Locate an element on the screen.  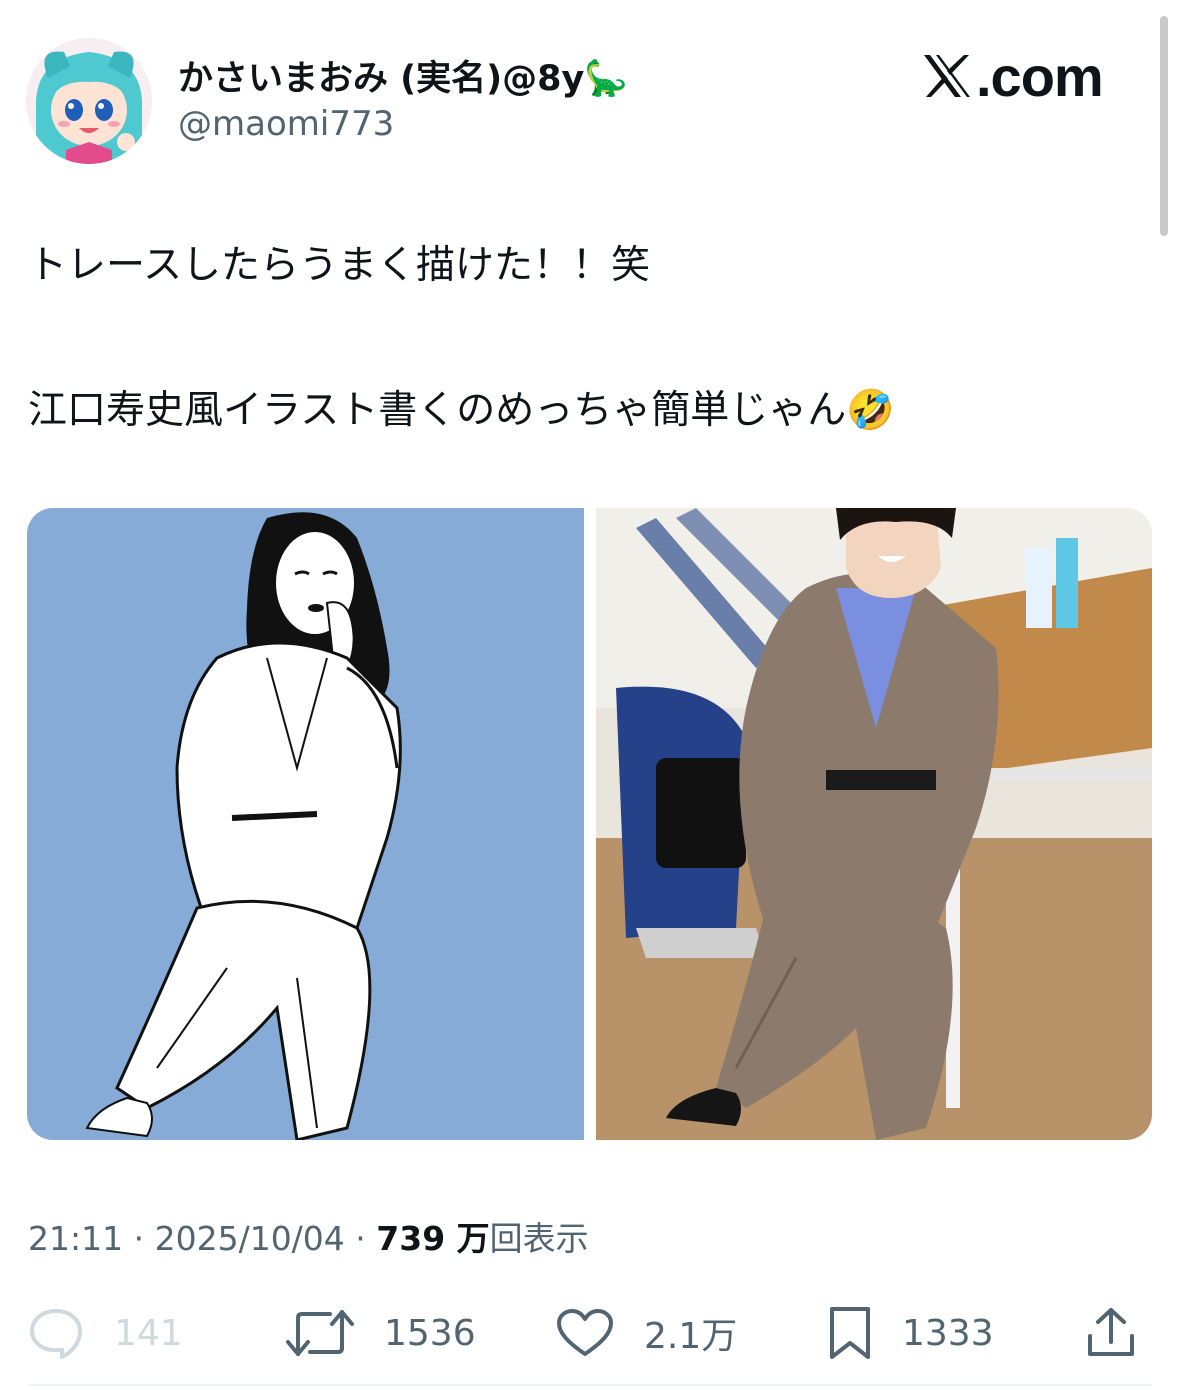
view-count: 739 万 is located at coordinates (433, 1238).